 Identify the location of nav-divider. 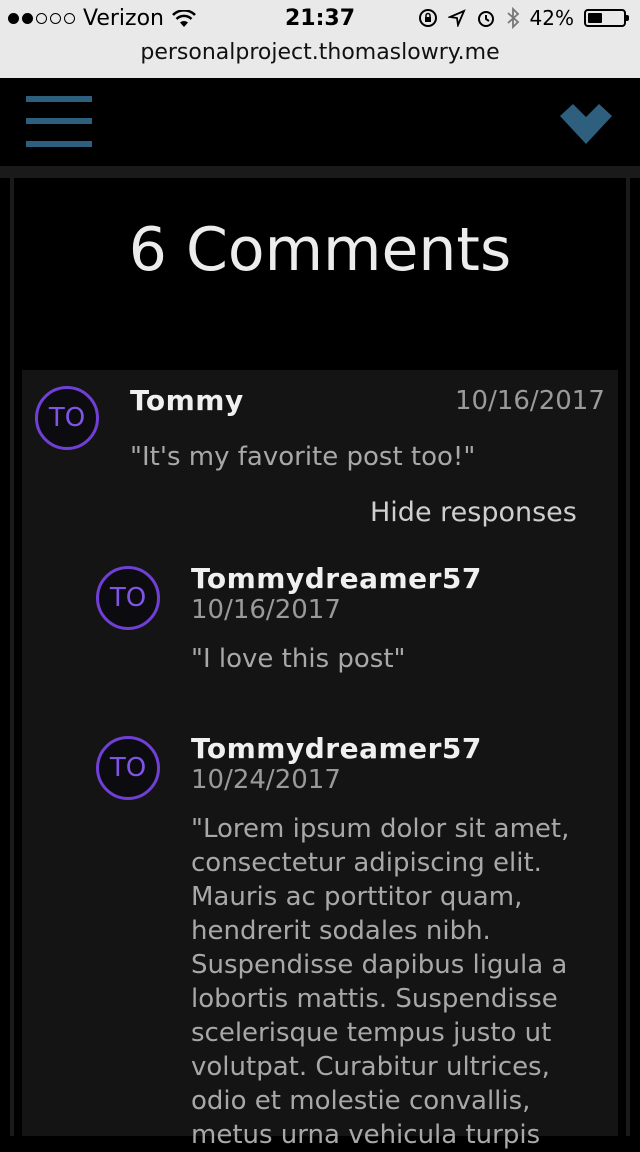
(320, 172).